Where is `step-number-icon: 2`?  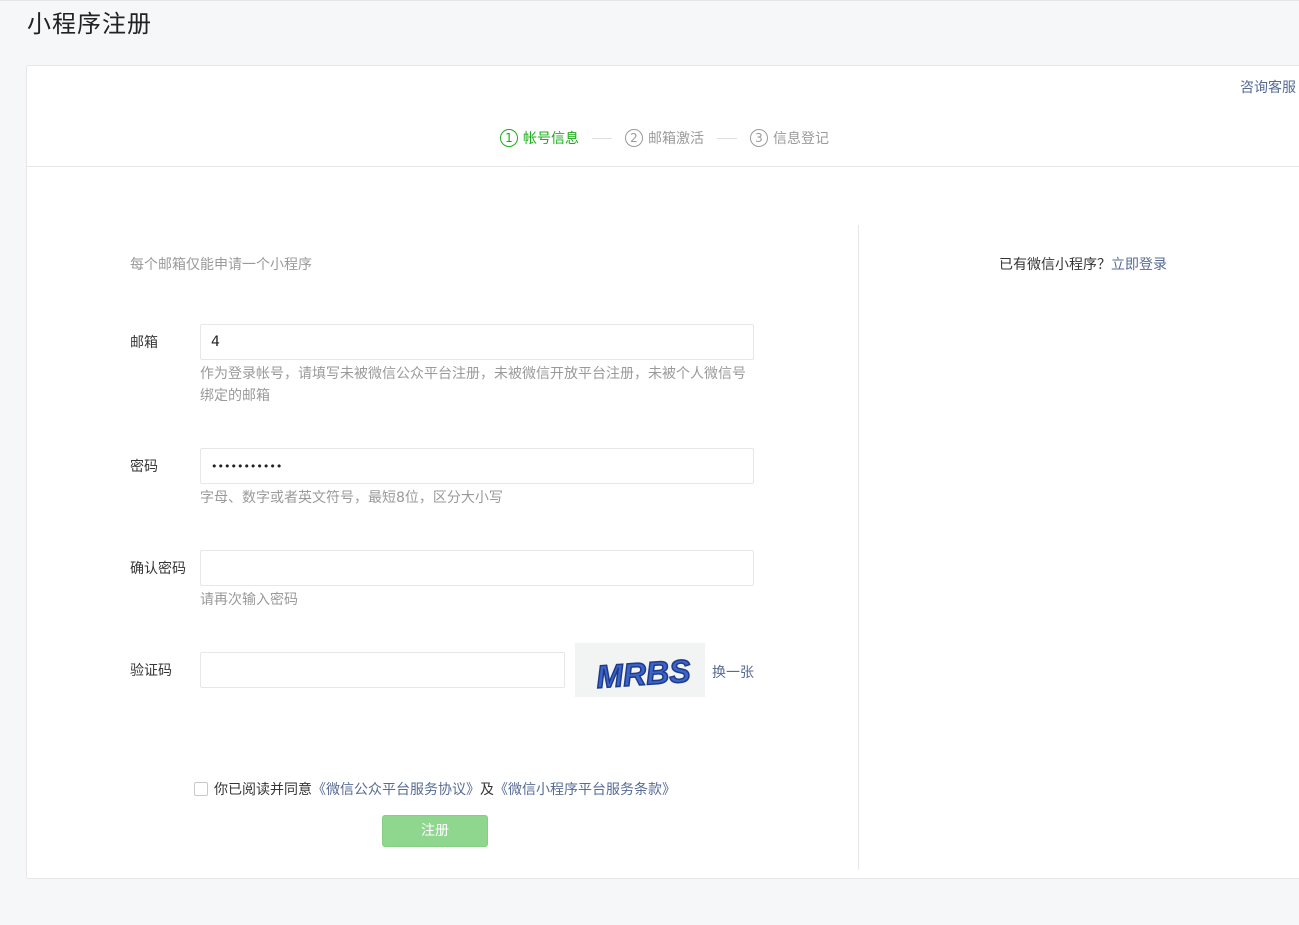 step-number-icon: 2 is located at coordinates (634, 138).